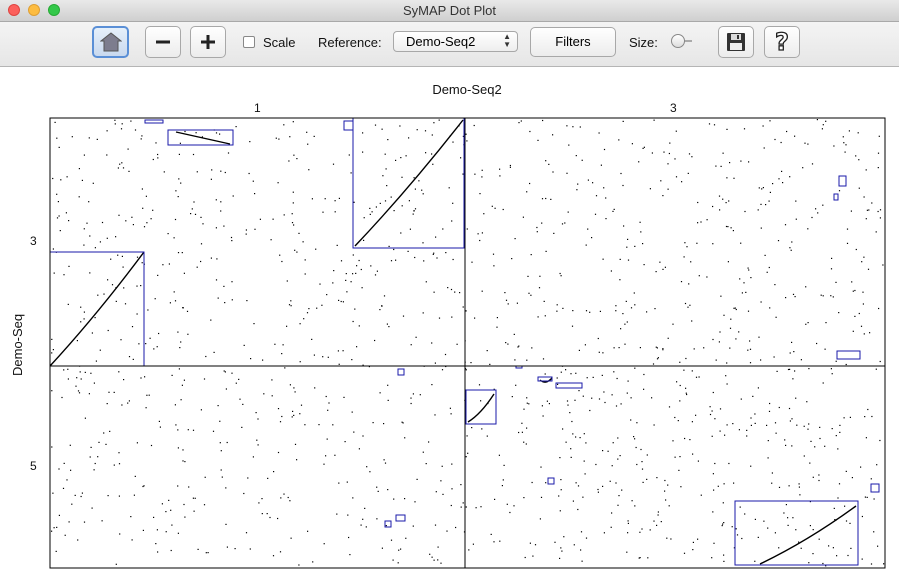 The height and width of the screenshot is (577, 899). What do you see at coordinates (573, 42) in the screenshot?
I see `filters-button: Filters` at bounding box center [573, 42].